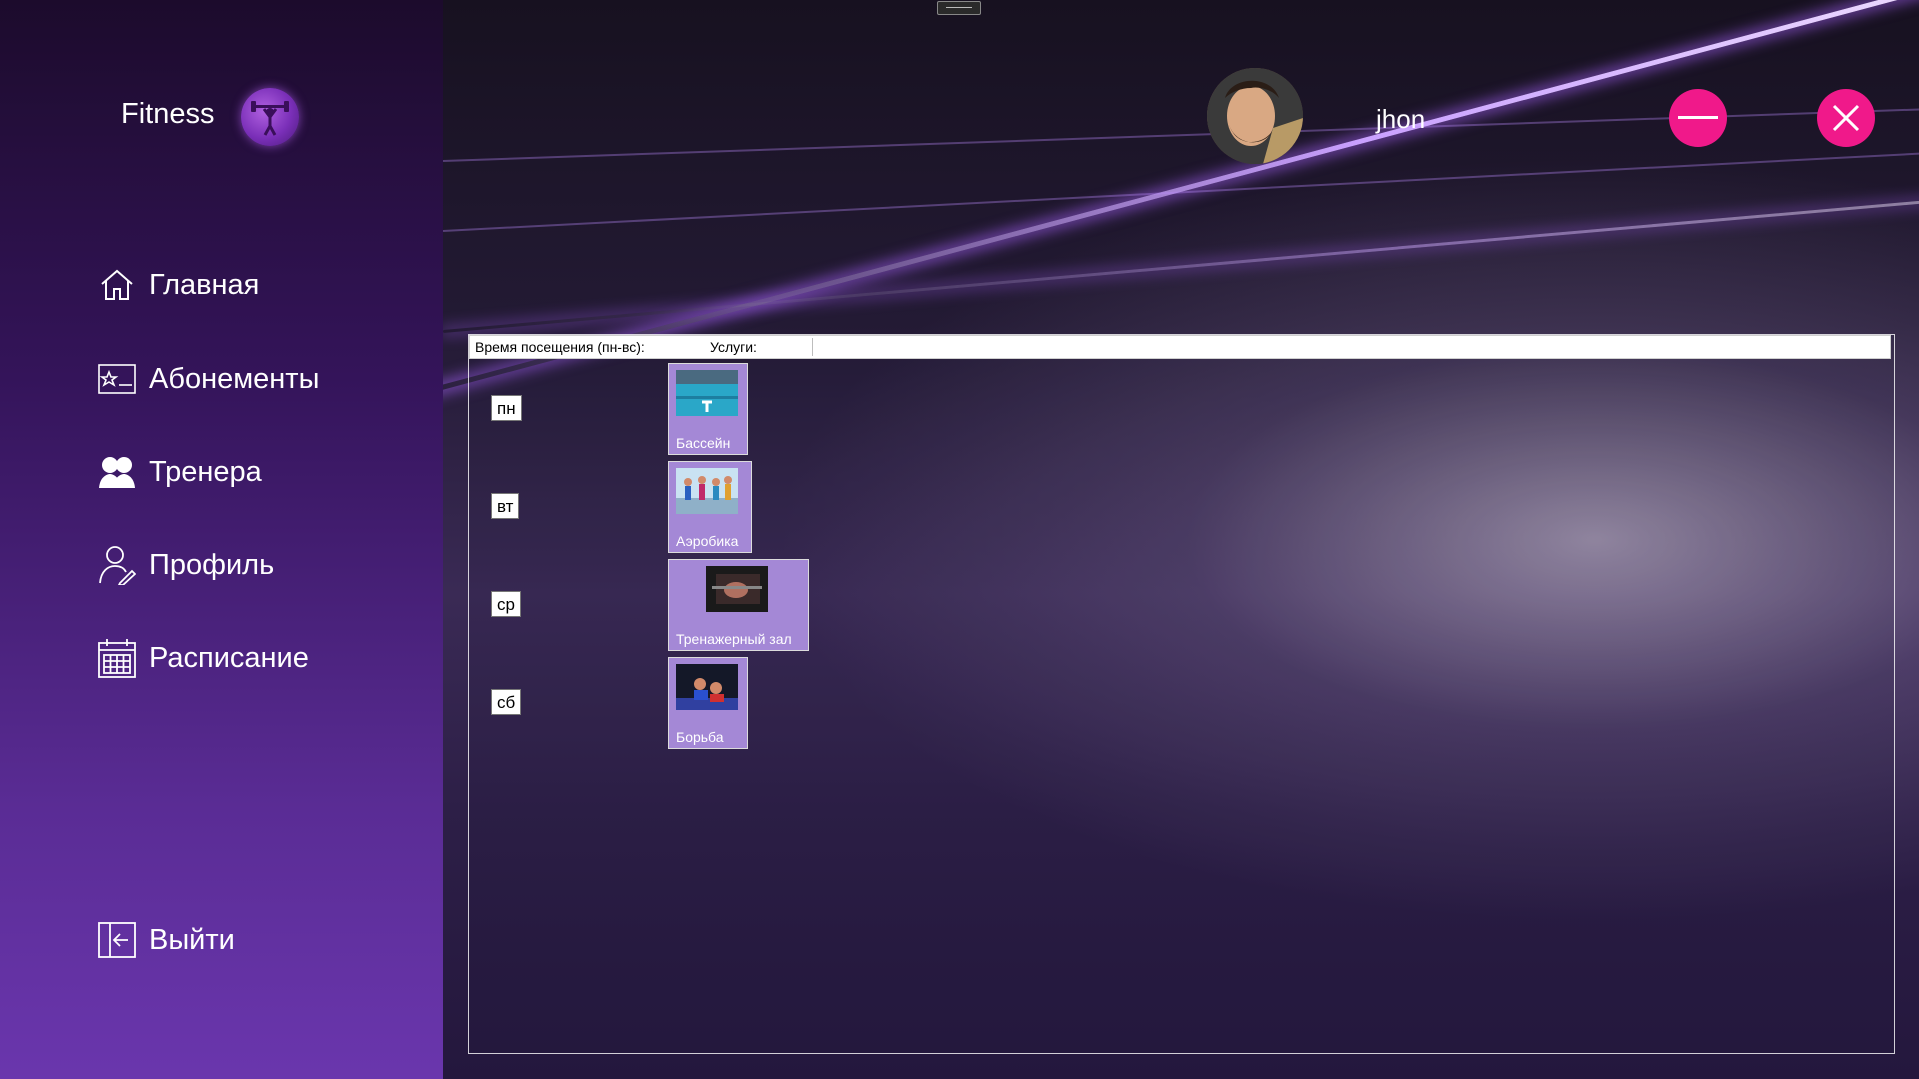 The height and width of the screenshot is (1079, 1919). I want to click on service-label: Борьба, so click(700, 737).